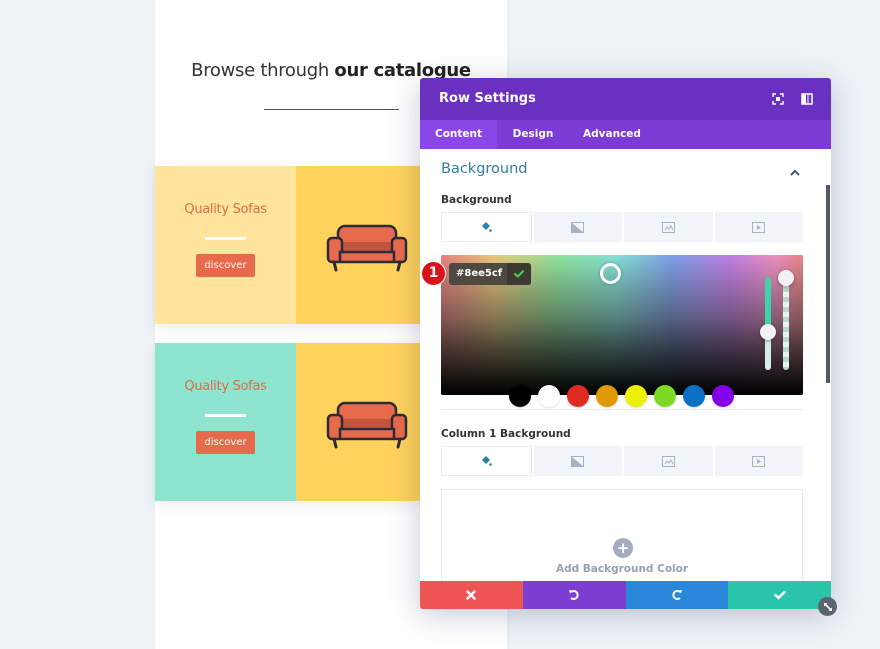 This screenshot has width=880, height=649. Describe the element at coordinates (665, 396) in the screenshot. I see `swatch-green` at that location.